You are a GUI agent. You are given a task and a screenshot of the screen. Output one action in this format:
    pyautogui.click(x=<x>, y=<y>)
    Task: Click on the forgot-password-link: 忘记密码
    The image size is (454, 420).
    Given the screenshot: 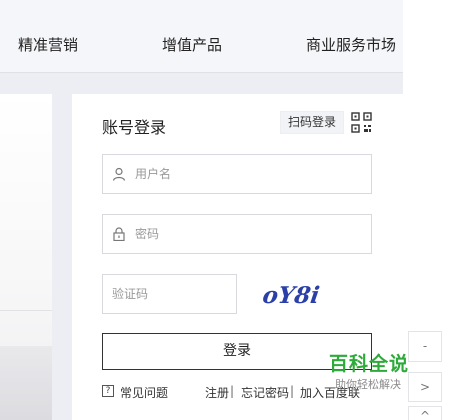 What is the action you would take?
    pyautogui.click(x=265, y=392)
    